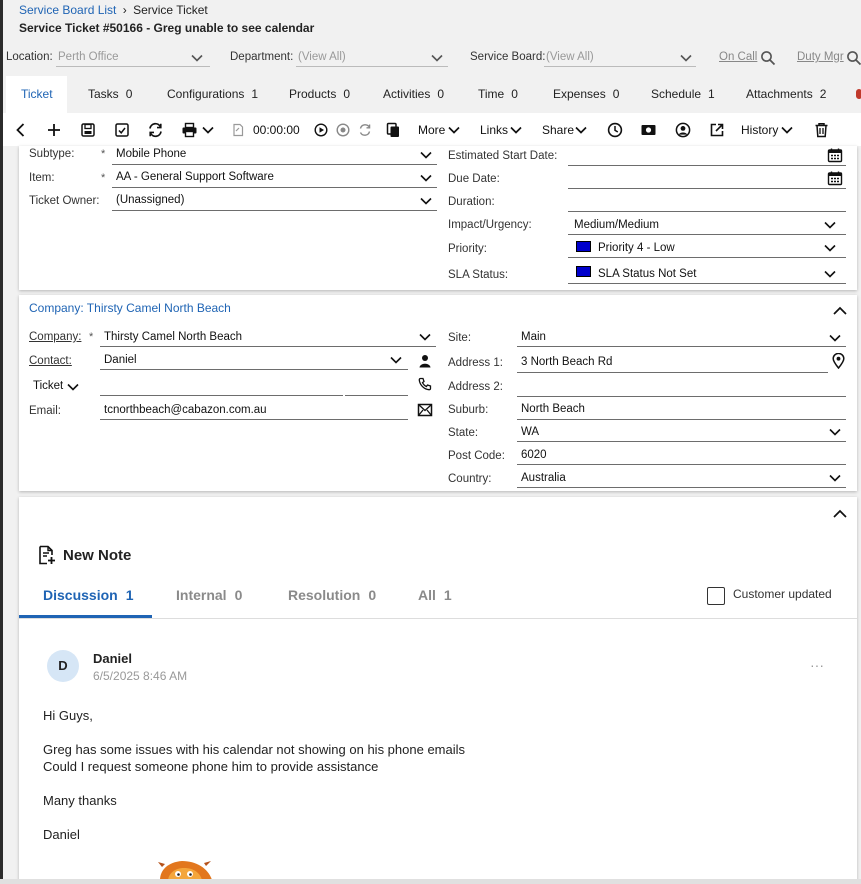 This screenshot has width=861, height=884. What do you see at coordinates (110, 94) in the screenshot?
I see `tab-tasks: Tasks 0` at bounding box center [110, 94].